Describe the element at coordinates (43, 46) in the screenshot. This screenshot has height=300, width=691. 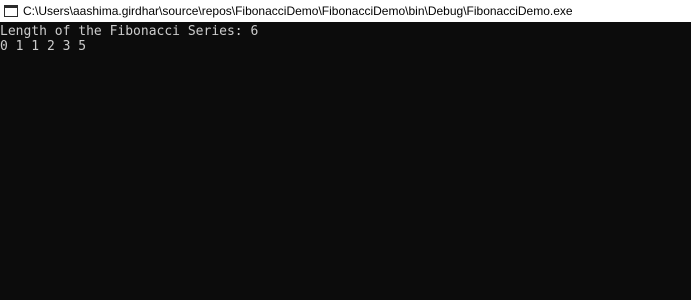
I see `console-line-series: 0 1 1 2 3 5` at that location.